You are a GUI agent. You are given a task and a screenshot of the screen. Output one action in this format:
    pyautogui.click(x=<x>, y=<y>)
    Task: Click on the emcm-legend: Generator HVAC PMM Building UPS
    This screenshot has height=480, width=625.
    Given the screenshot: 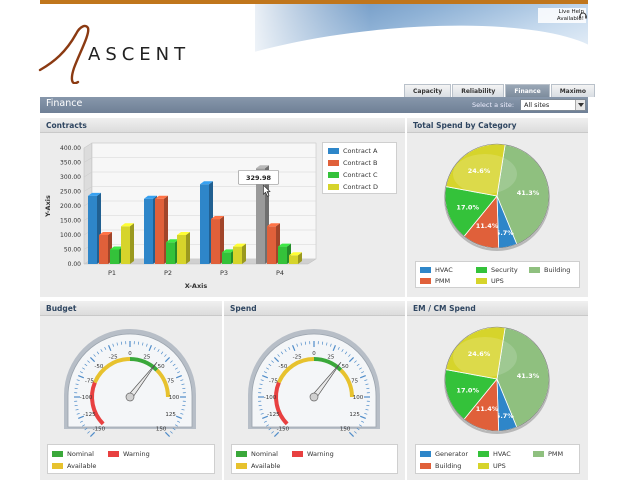 What is the action you would take?
    pyautogui.click(x=497, y=459)
    